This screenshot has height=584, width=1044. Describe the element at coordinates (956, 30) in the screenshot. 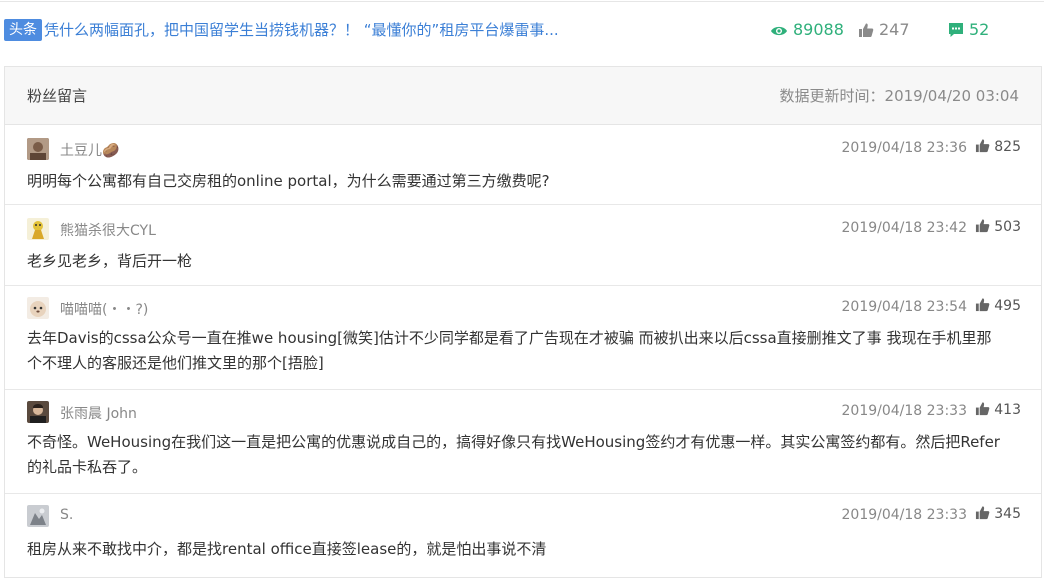

I see `comment-icon` at that location.